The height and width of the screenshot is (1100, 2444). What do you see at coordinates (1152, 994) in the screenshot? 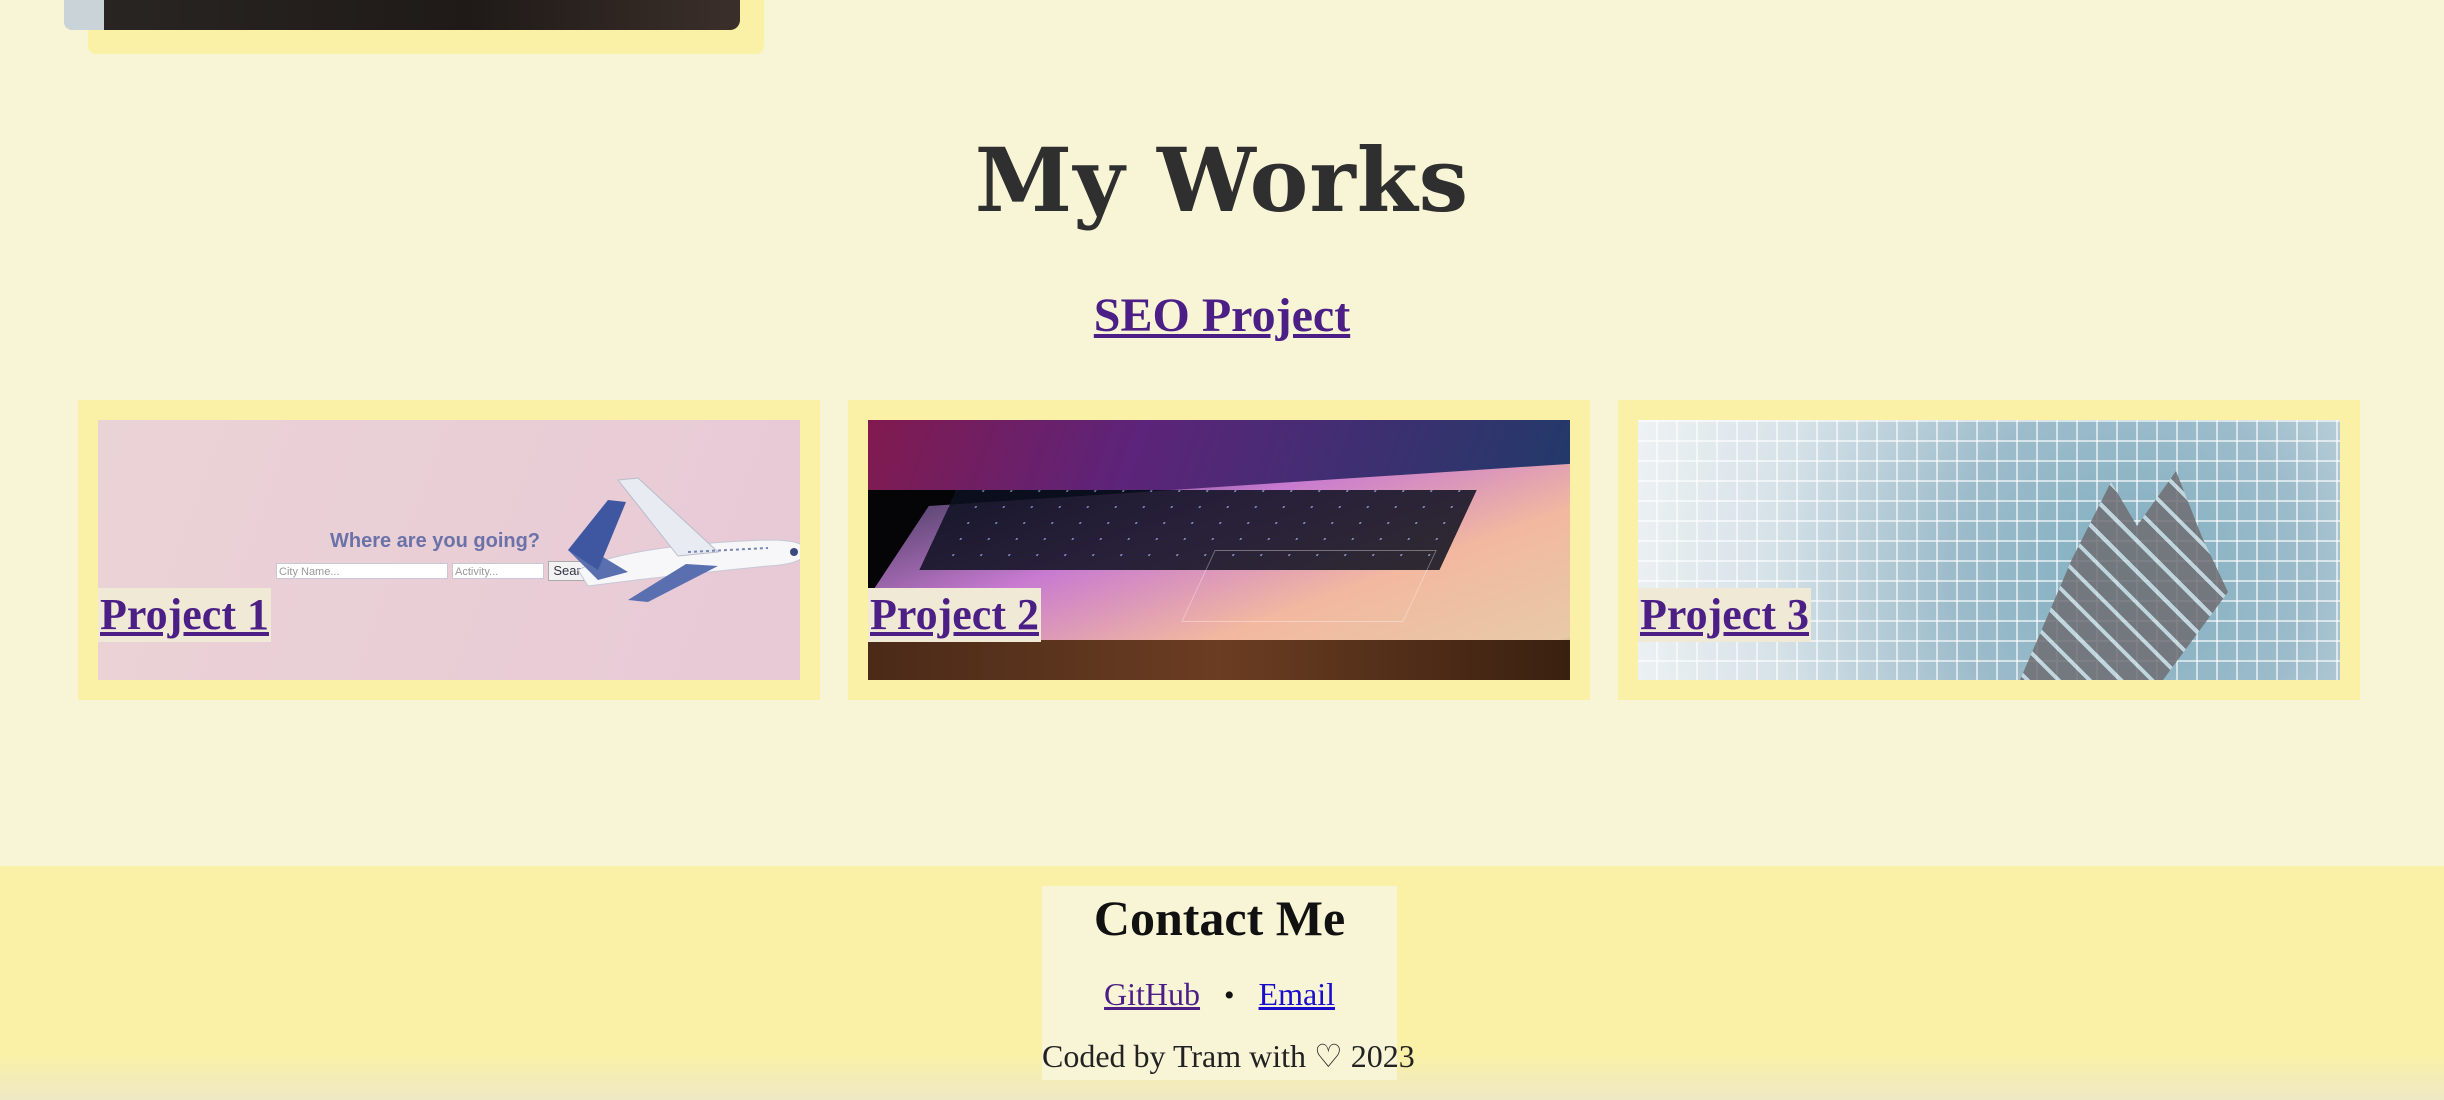
I see `github-link: GitHub` at bounding box center [1152, 994].